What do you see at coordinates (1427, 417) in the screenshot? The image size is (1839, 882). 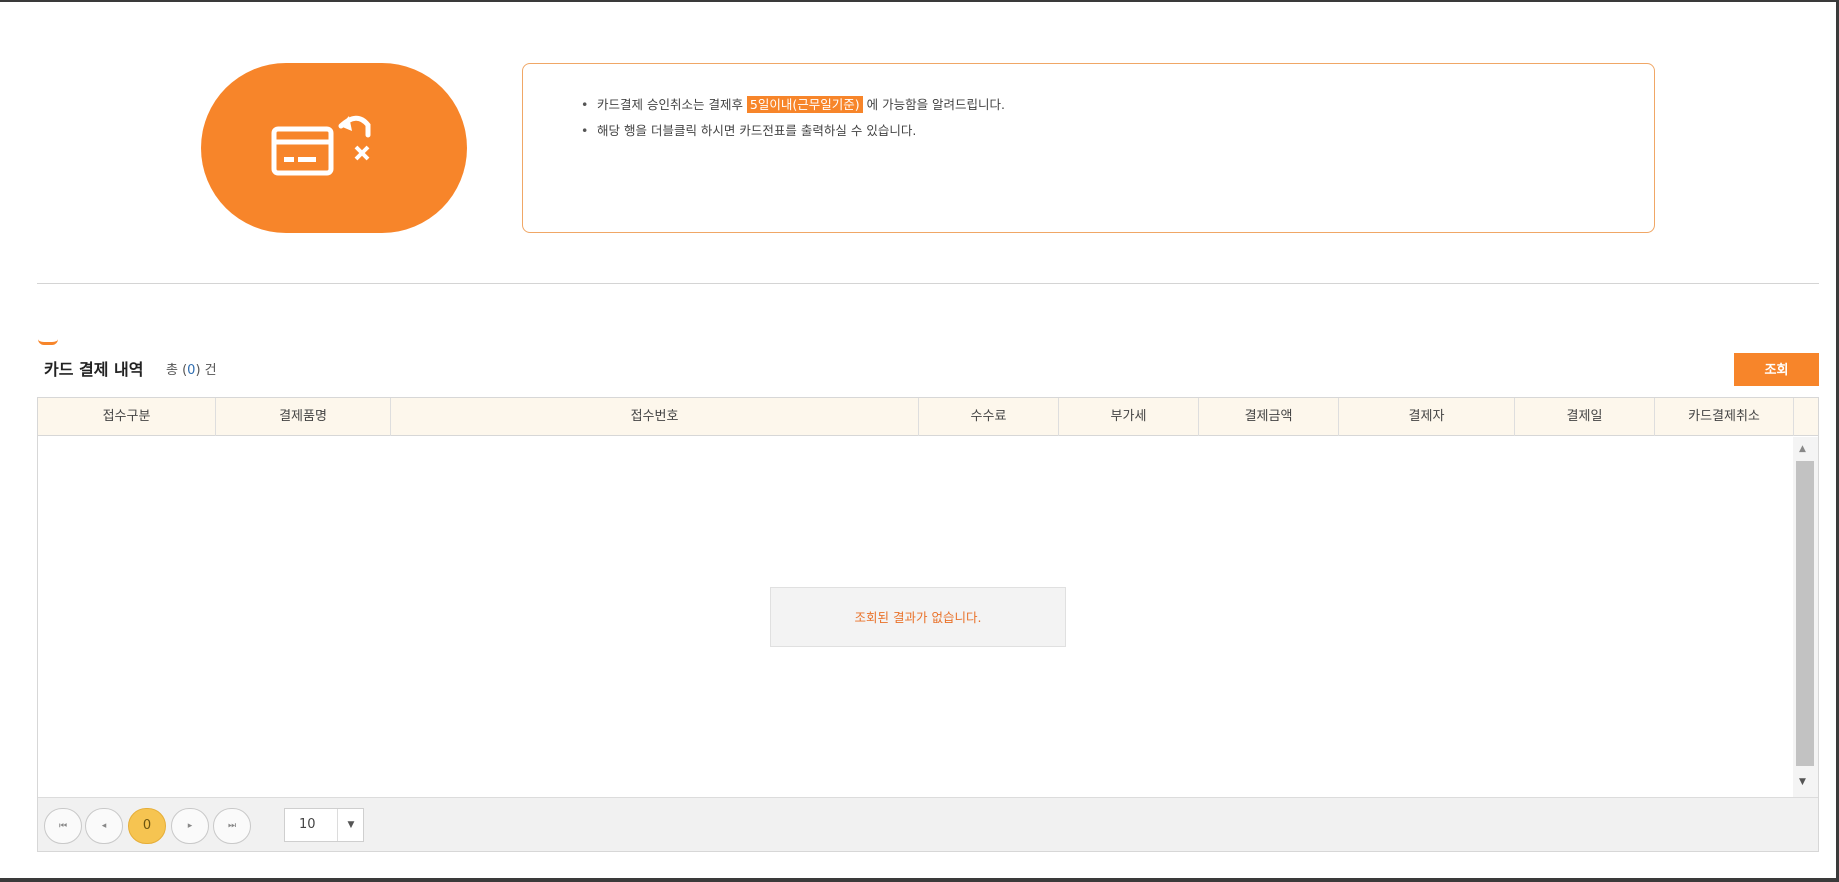 I see `column-header: 결제자` at bounding box center [1427, 417].